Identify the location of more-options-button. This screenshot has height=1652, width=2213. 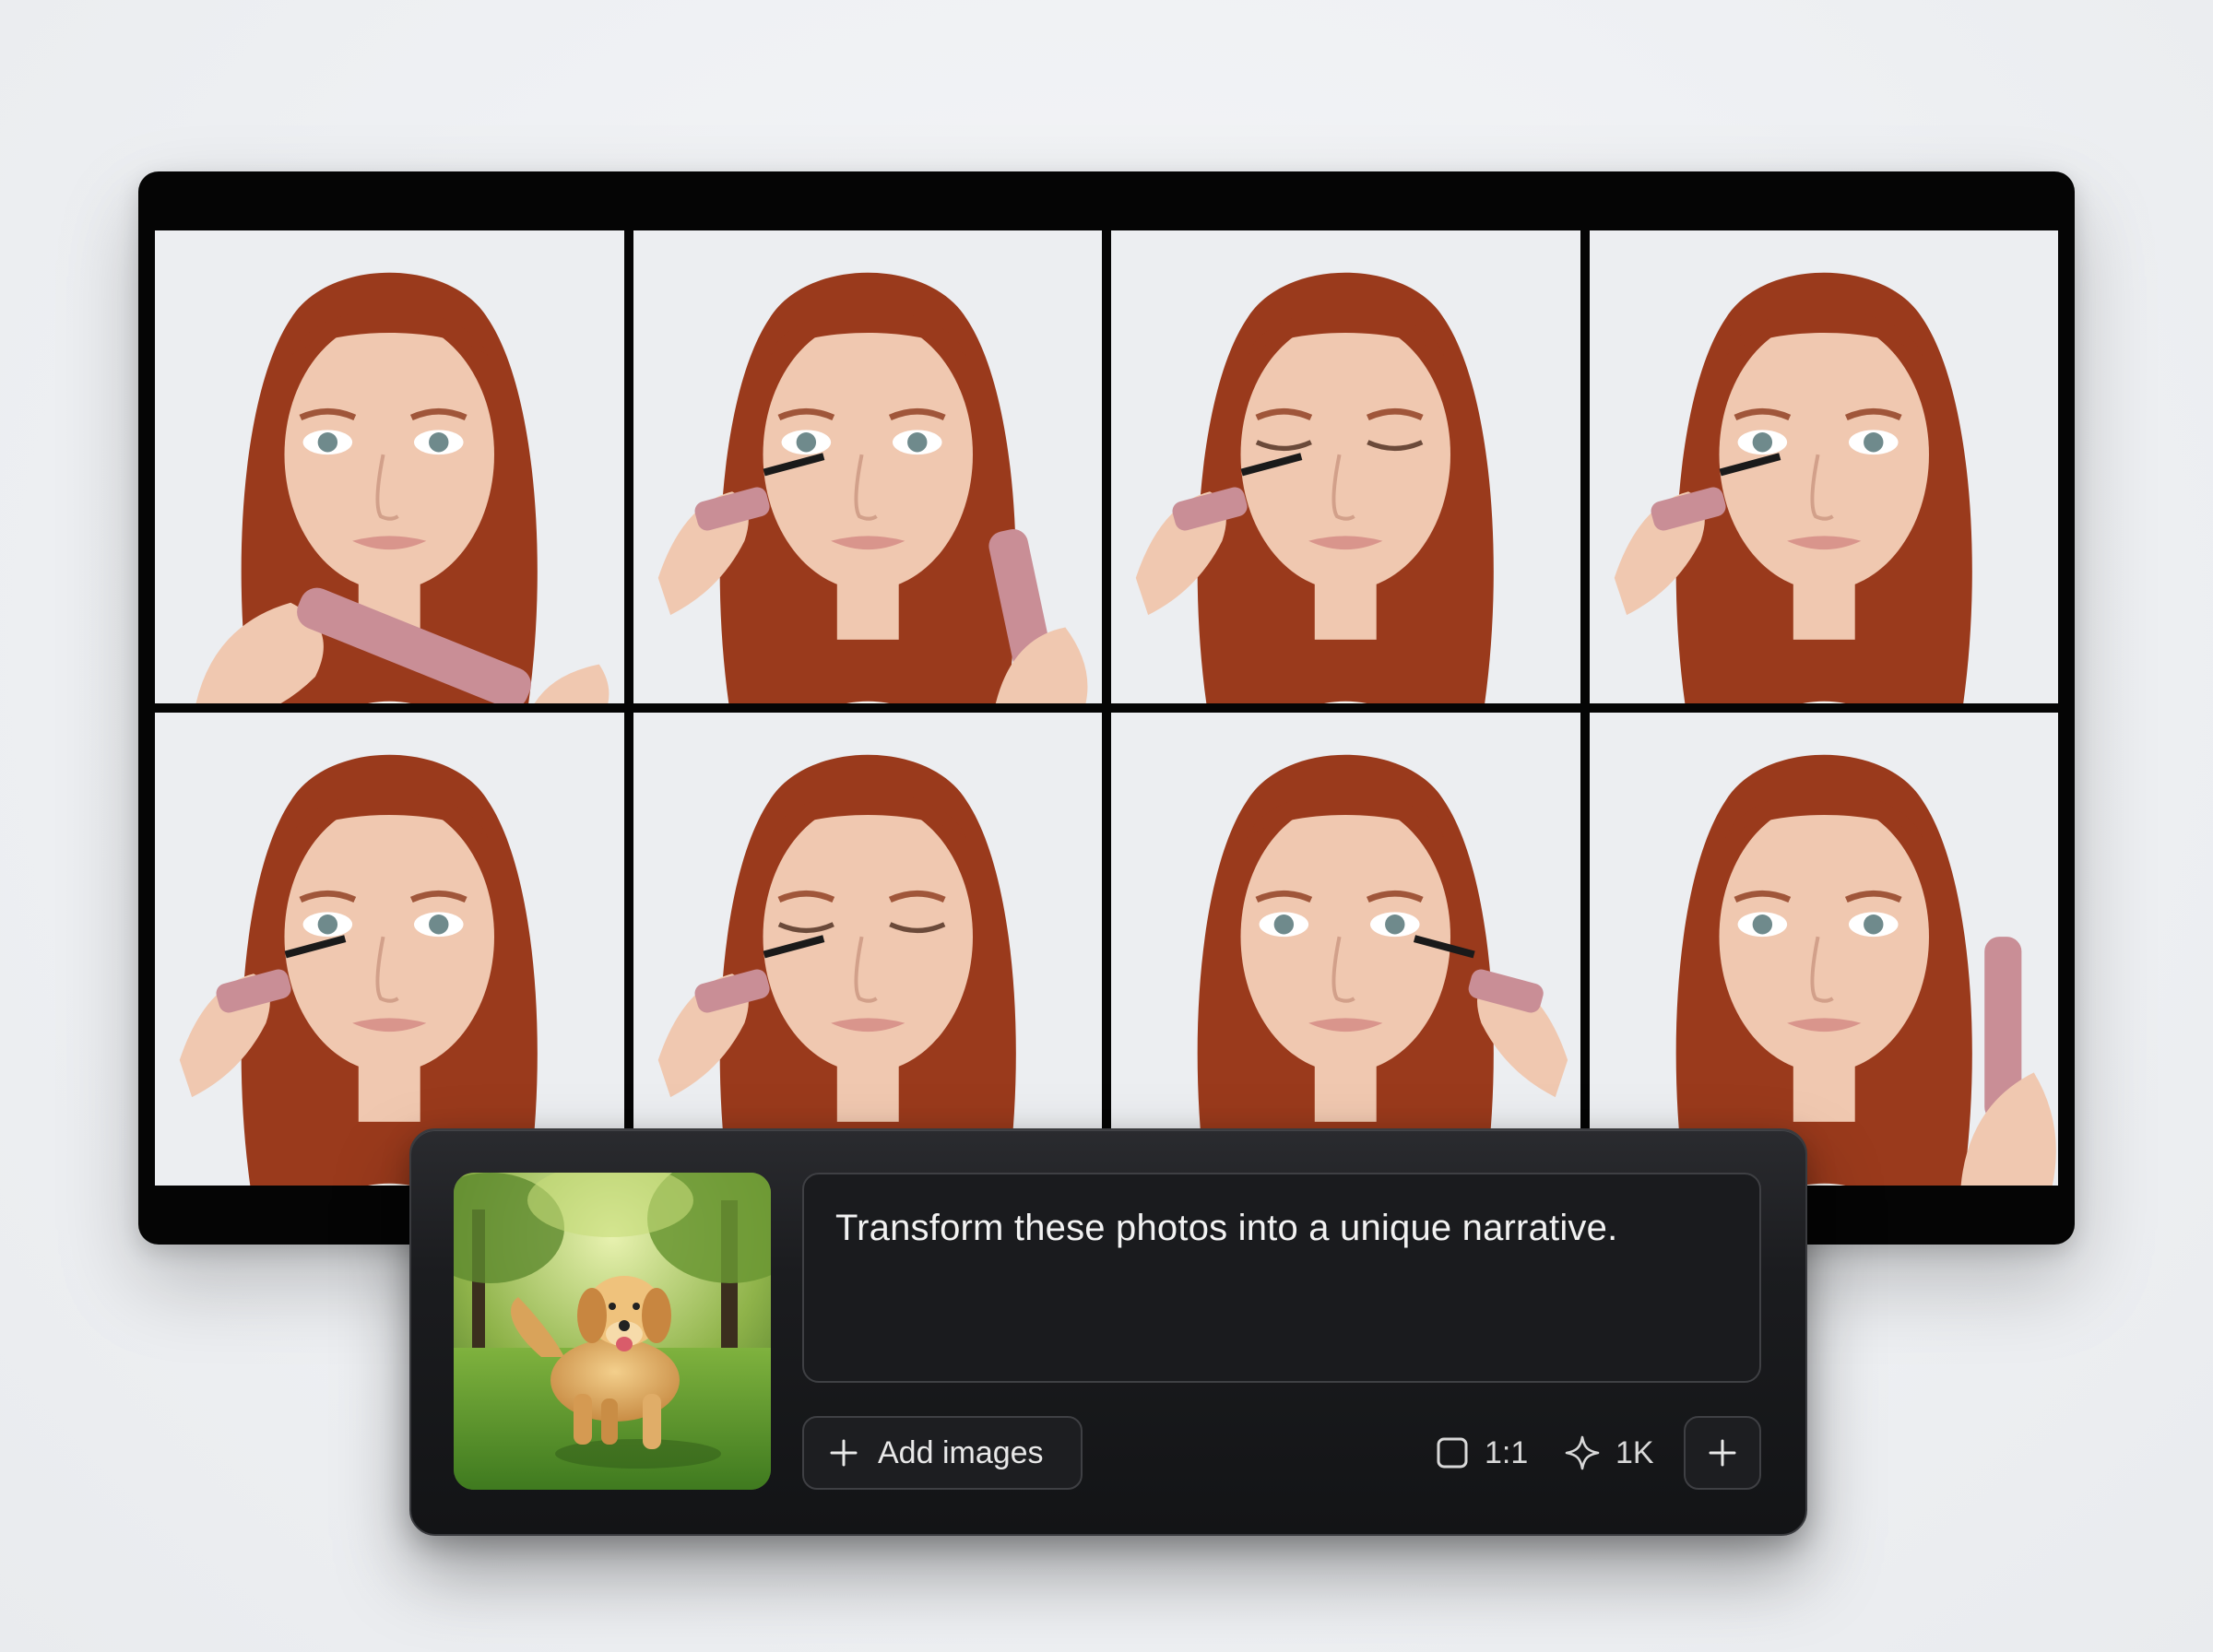
(1722, 1453).